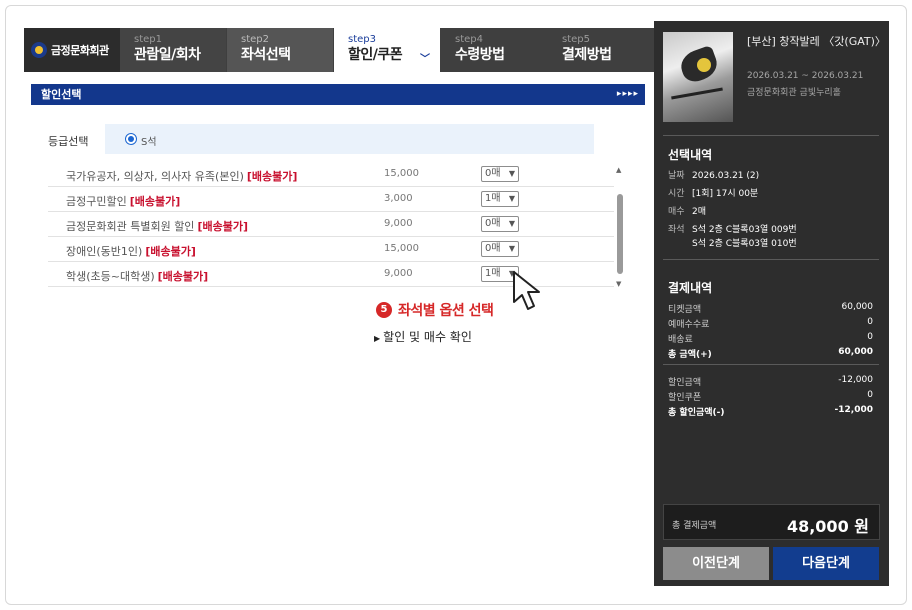  Describe the element at coordinates (618, 284) in the screenshot. I see `scroll-down-icon: ▼` at that location.